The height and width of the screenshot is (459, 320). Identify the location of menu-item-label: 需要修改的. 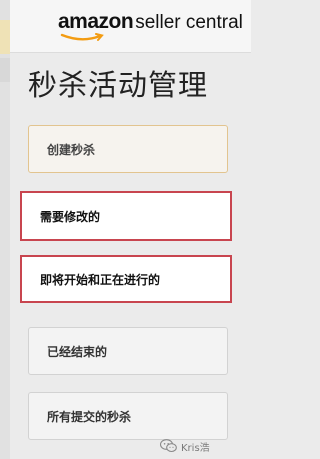
(70, 216).